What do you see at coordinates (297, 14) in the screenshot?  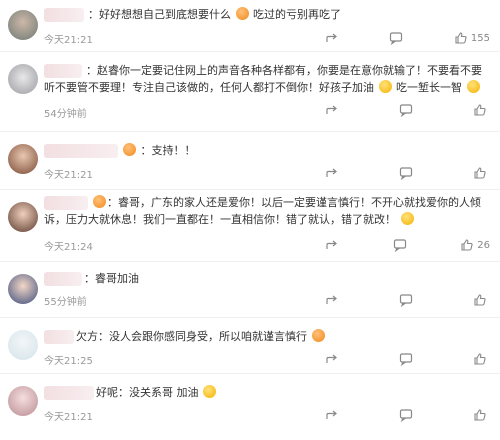 I see `comment-text-after-emoji: 吃过的亏别再吃了` at bounding box center [297, 14].